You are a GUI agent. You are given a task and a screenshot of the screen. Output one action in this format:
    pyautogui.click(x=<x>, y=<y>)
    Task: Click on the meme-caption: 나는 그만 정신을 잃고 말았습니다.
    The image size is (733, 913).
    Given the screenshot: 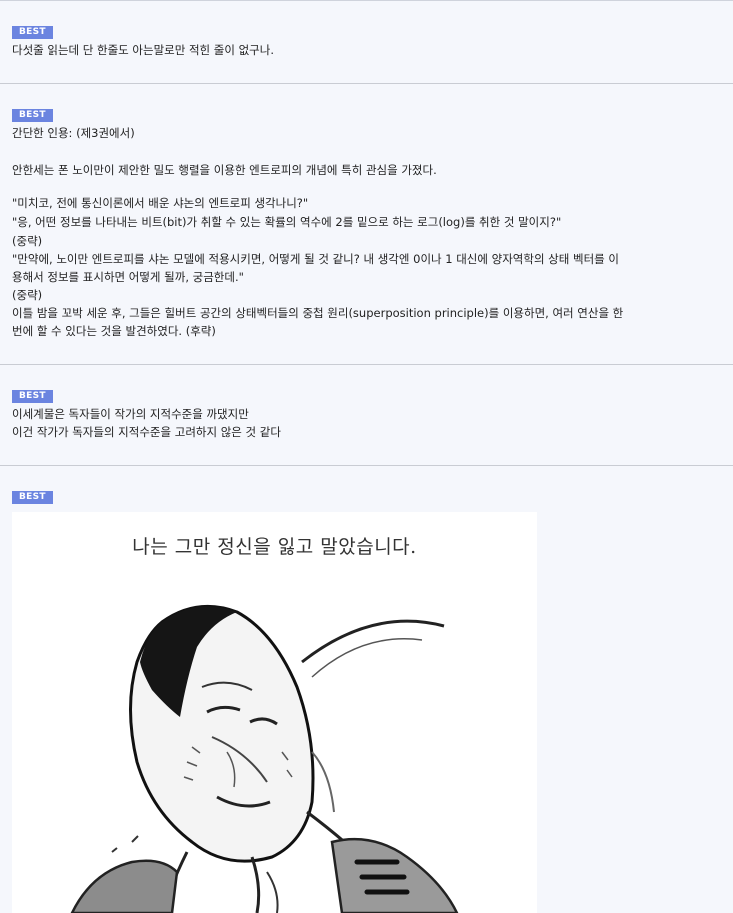 What is the action you would take?
    pyautogui.click(x=274, y=547)
    